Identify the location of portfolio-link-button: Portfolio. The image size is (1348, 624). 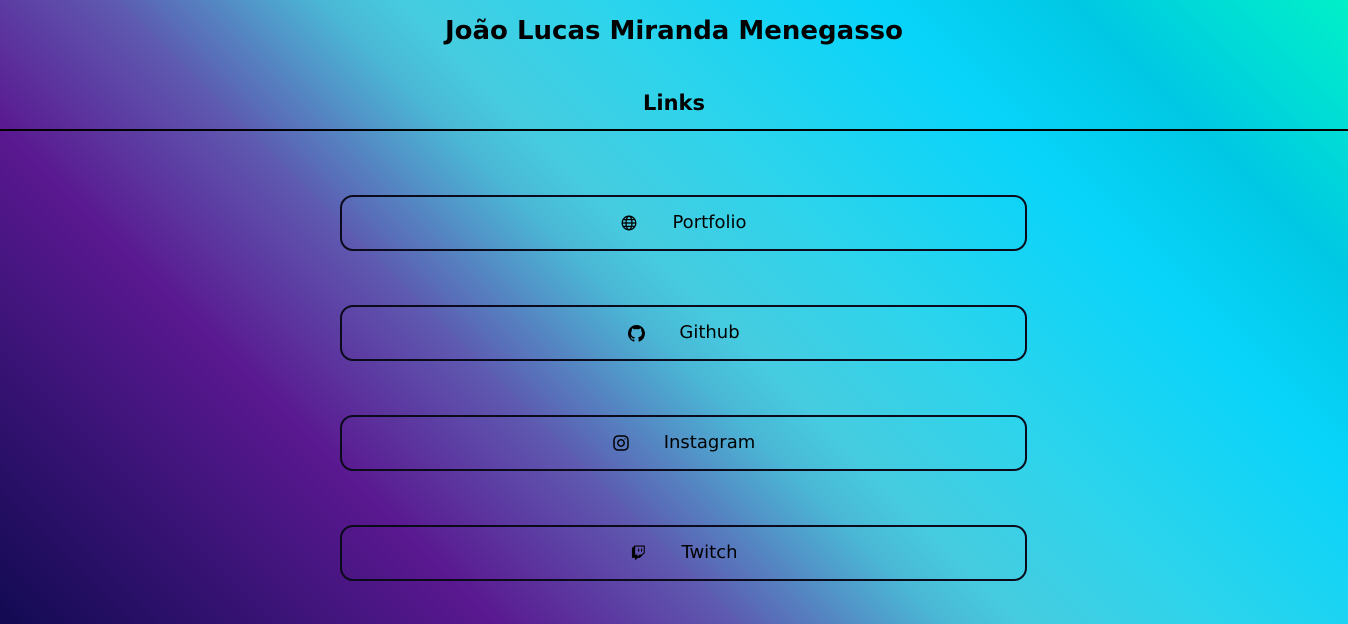
(683, 223).